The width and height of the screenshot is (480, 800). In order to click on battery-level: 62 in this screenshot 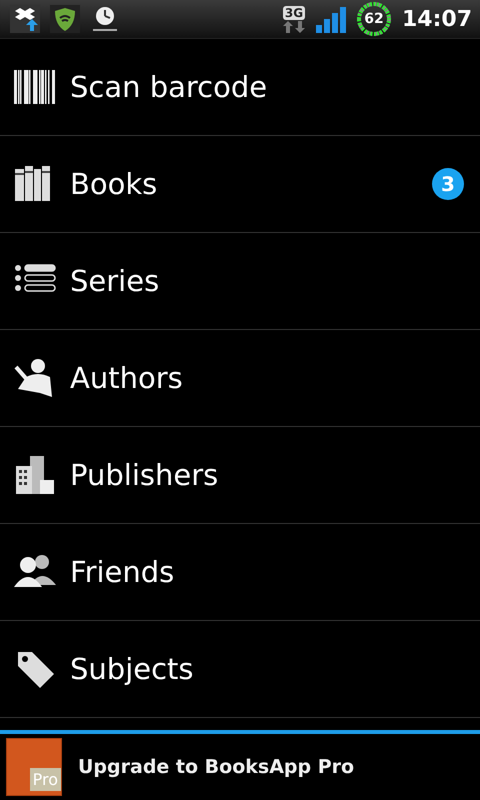, I will do `click(374, 19)`.